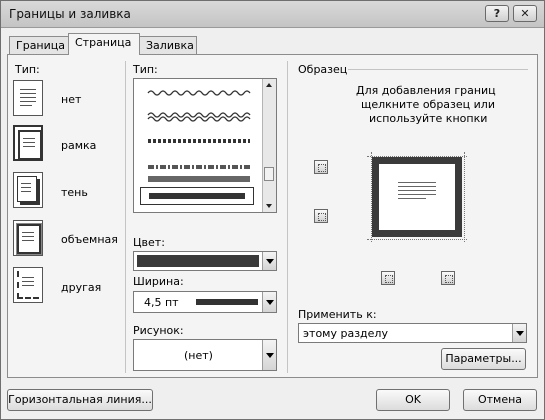  What do you see at coordinates (198, 355) in the screenshot?
I see `art-value: (нет)` at bounding box center [198, 355].